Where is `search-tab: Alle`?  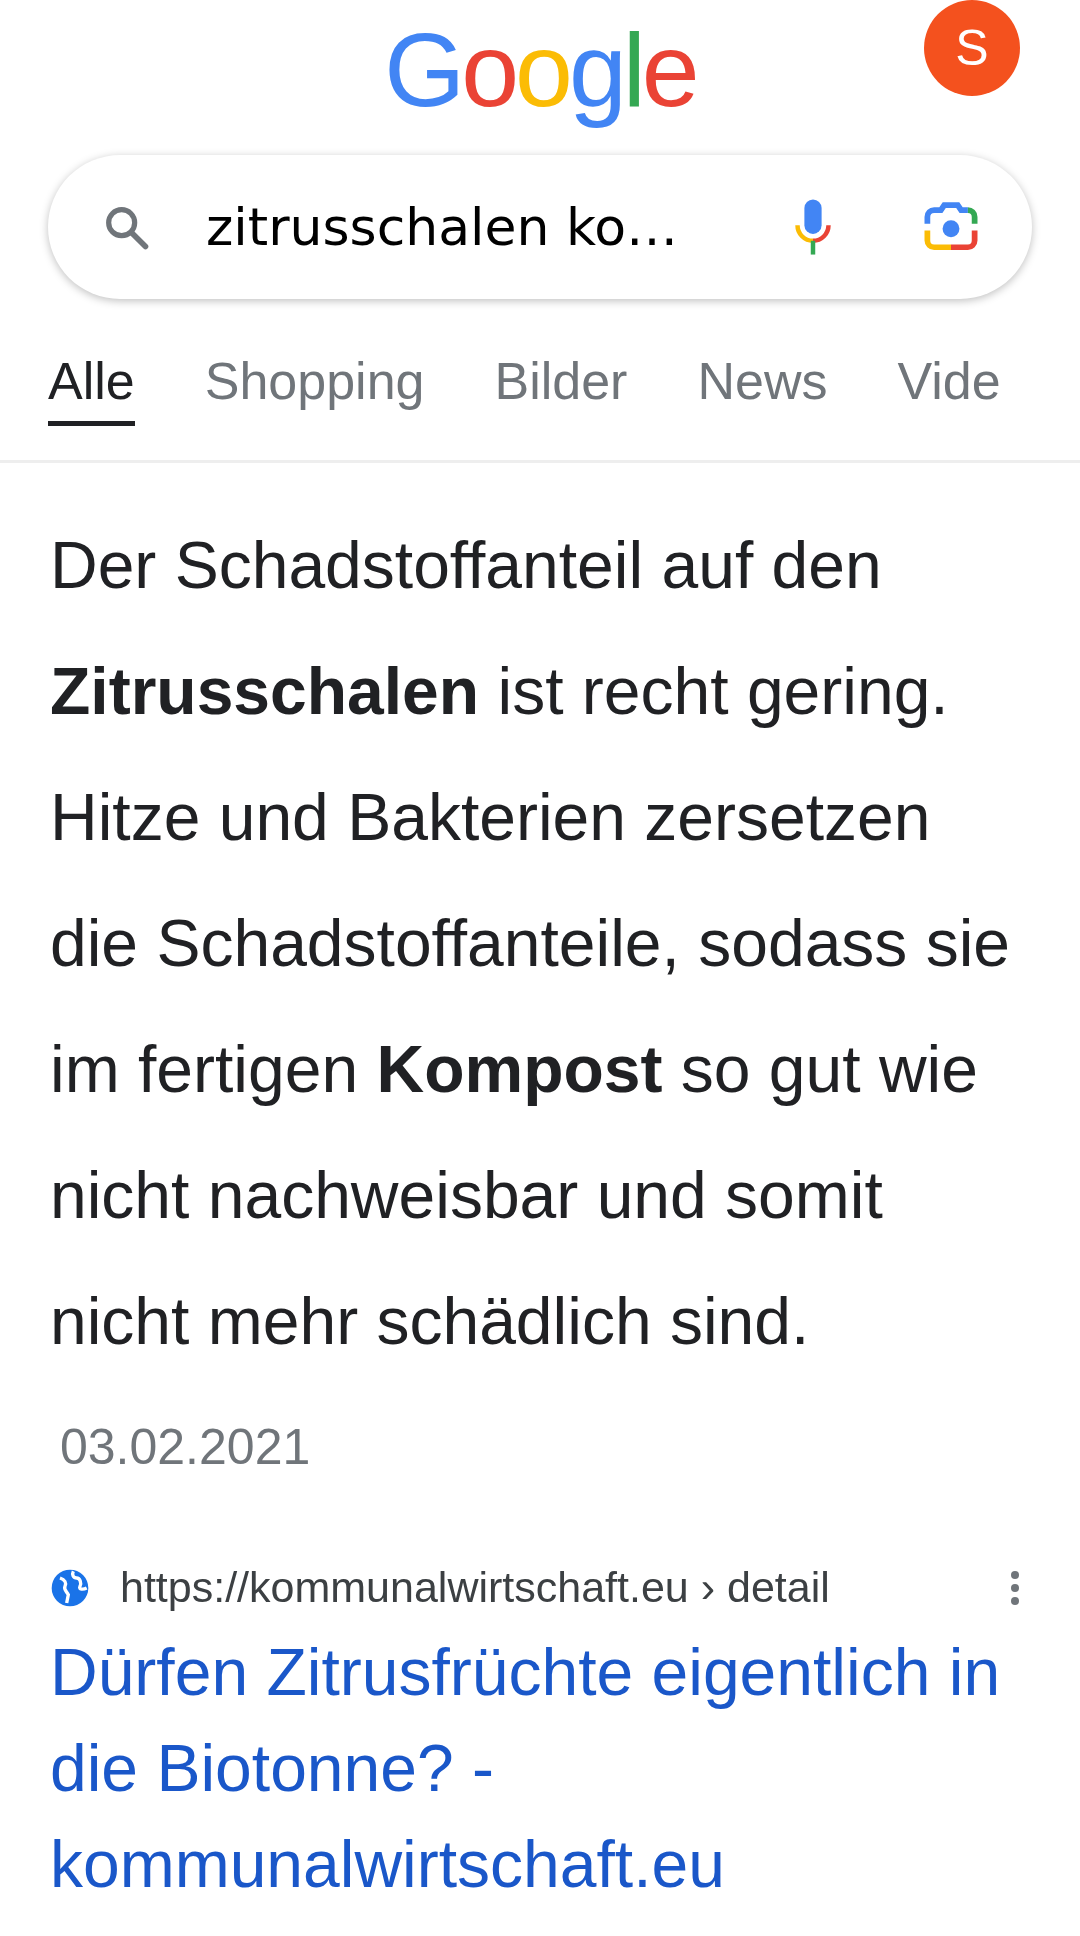
search-tab: Alle is located at coordinates (91, 388).